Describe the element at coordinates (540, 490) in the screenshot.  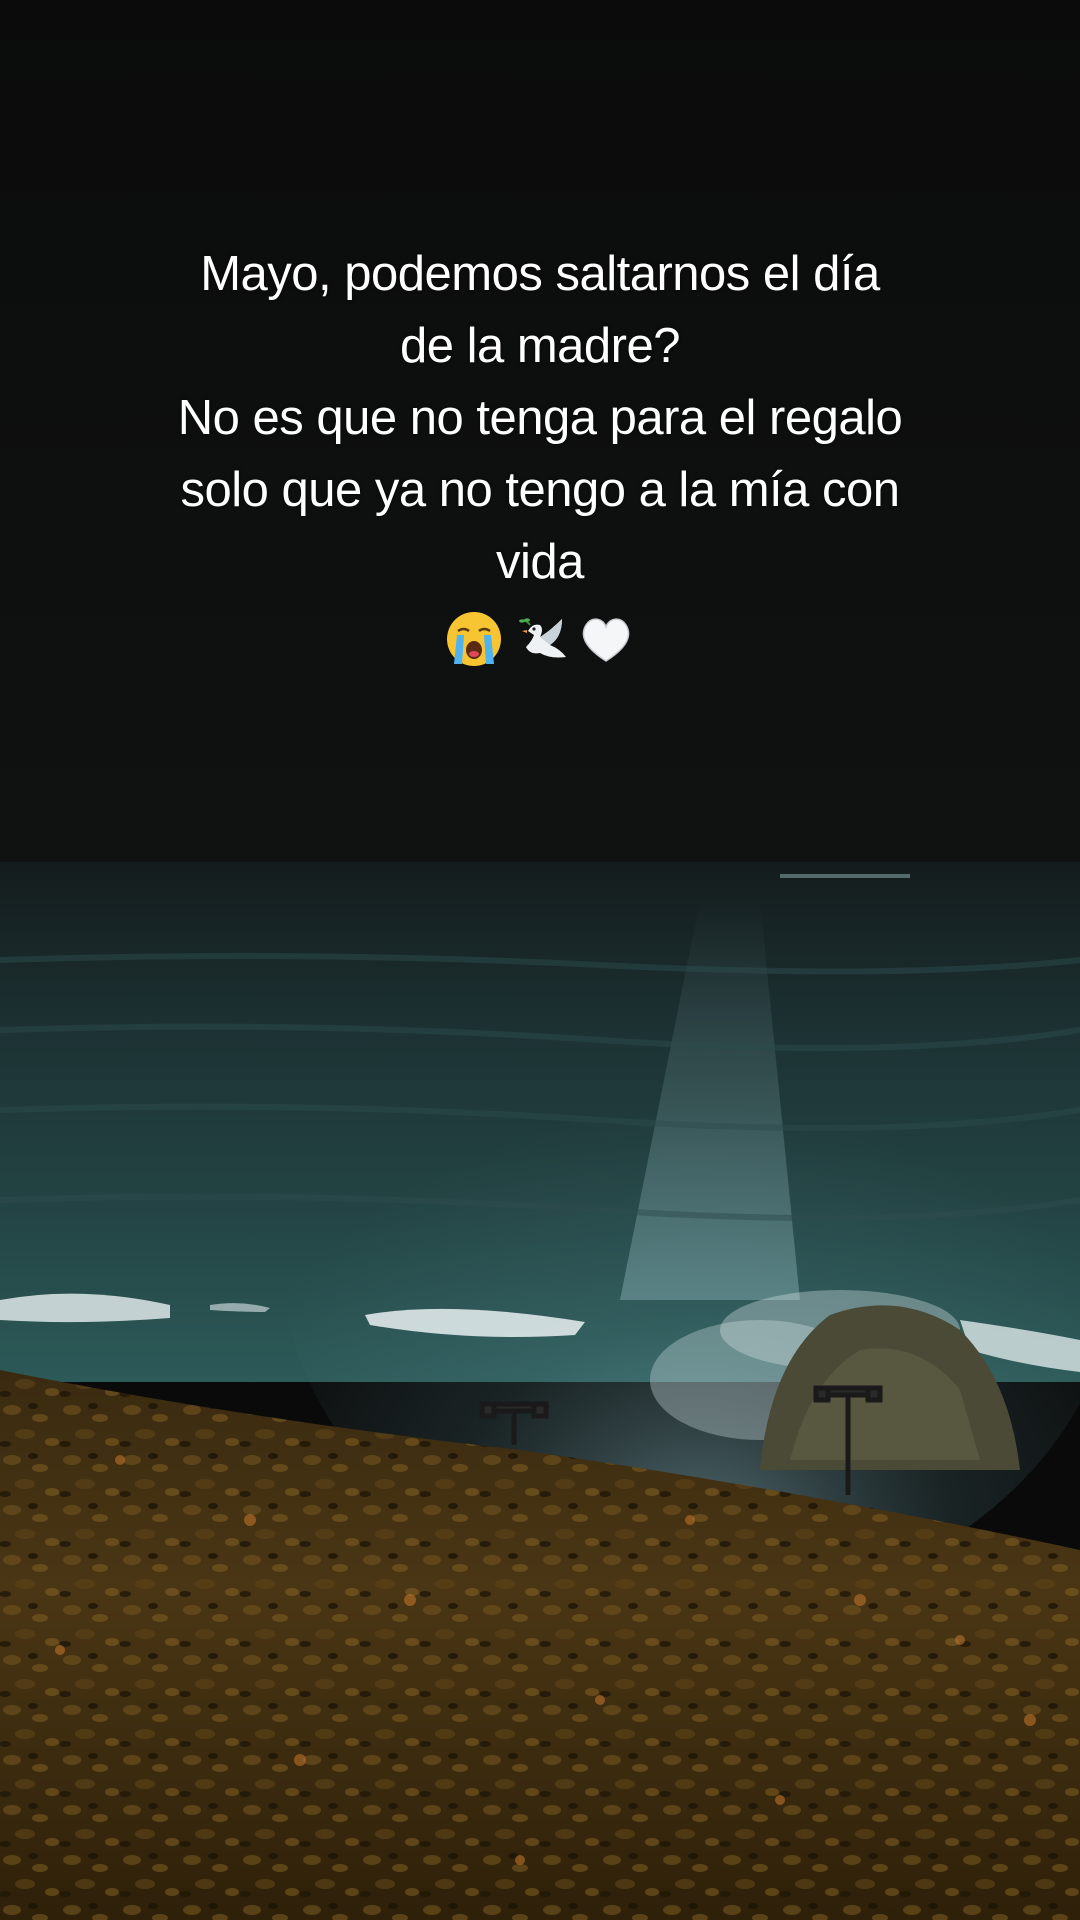
I see `caption-line-4: solo que ya no tengo a la mía con` at that location.